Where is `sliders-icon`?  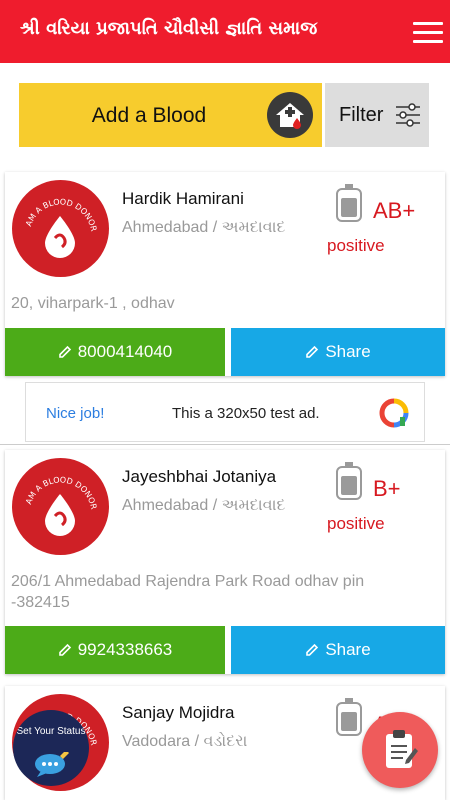
sliders-icon is located at coordinates (408, 117).